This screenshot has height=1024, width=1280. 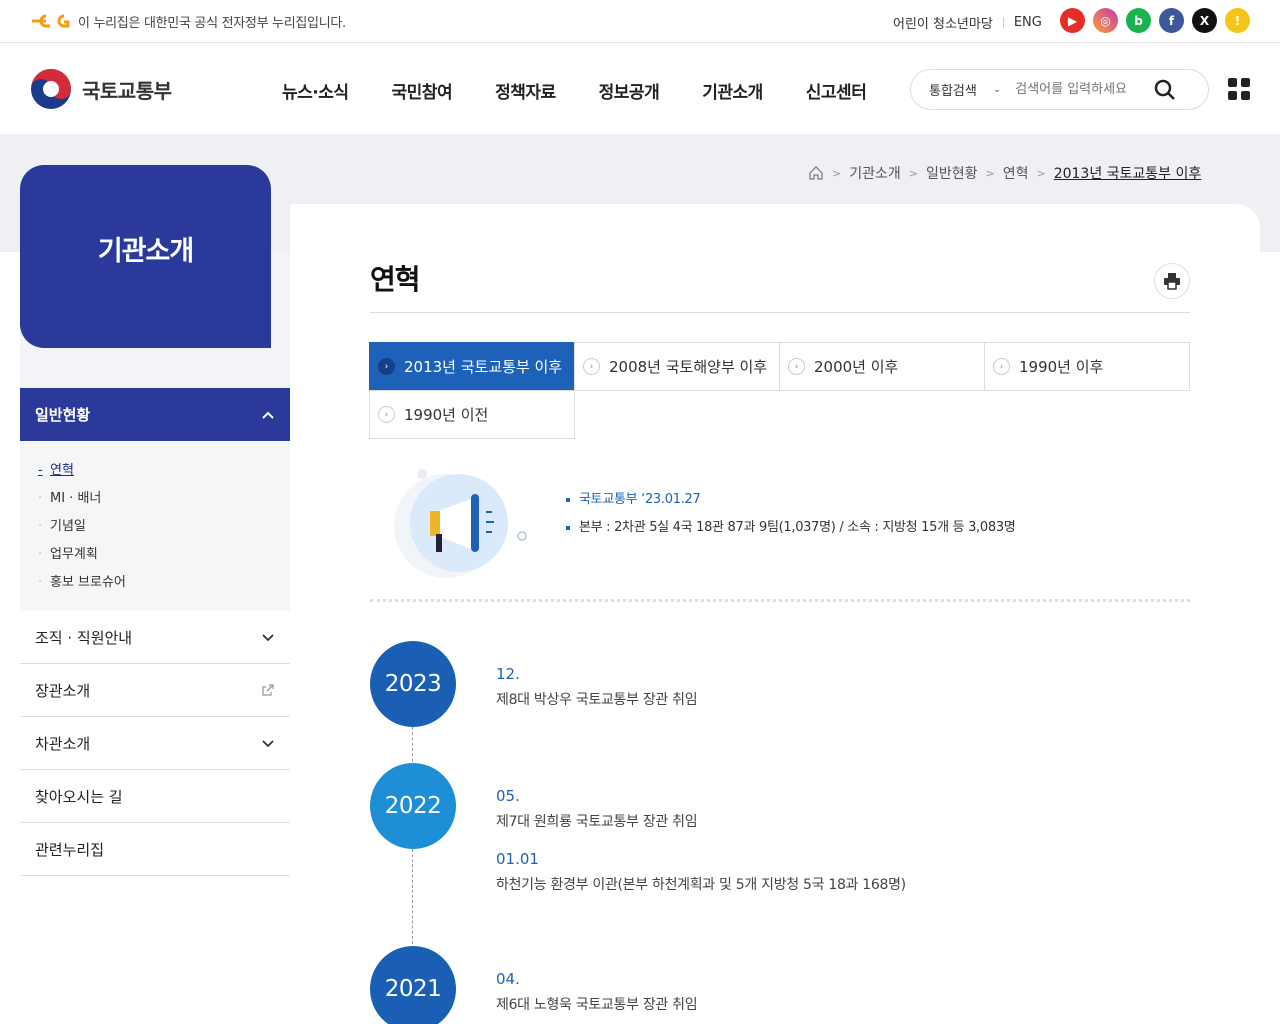 I want to click on breadcrumb-general: 일반현황, so click(x=952, y=173).